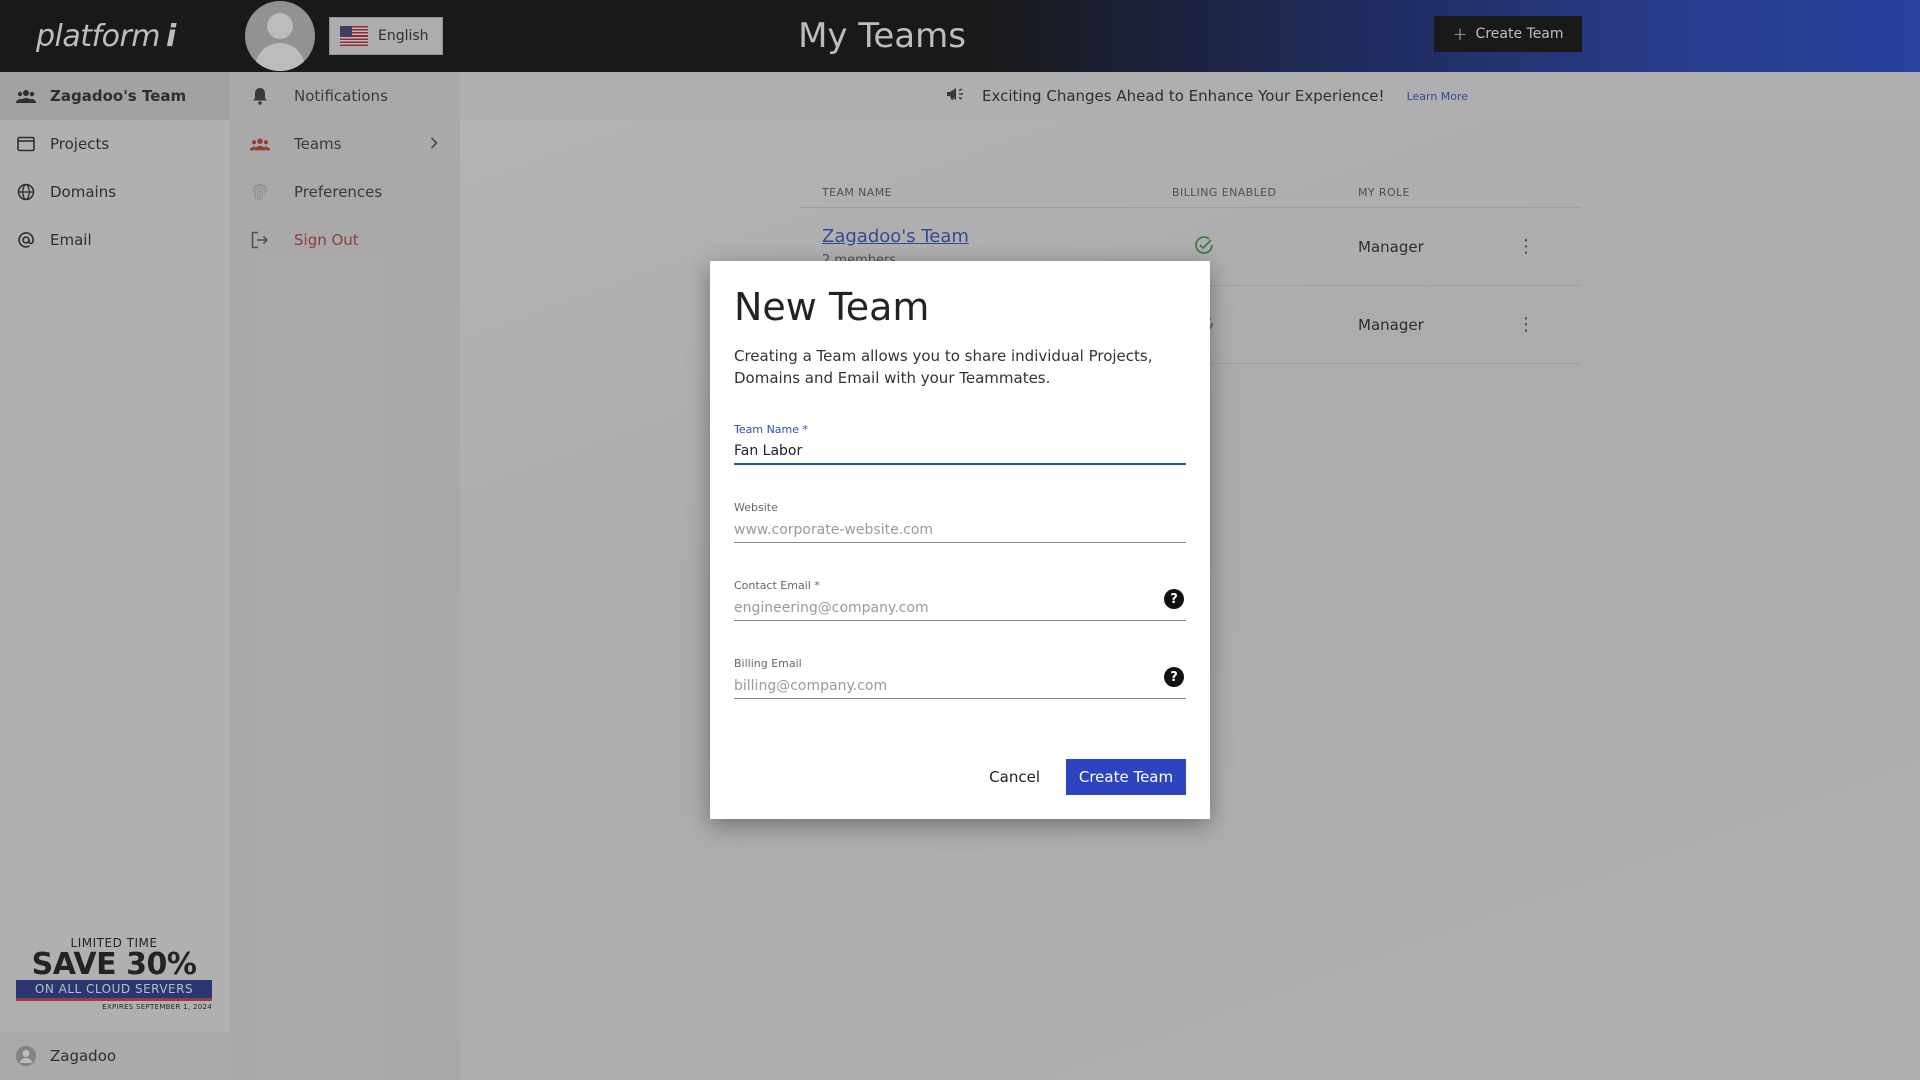 Image resolution: width=1920 pixels, height=1080 pixels. What do you see at coordinates (1014, 777) in the screenshot?
I see `cancel-button: Cancel` at bounding box center [1014, 777].